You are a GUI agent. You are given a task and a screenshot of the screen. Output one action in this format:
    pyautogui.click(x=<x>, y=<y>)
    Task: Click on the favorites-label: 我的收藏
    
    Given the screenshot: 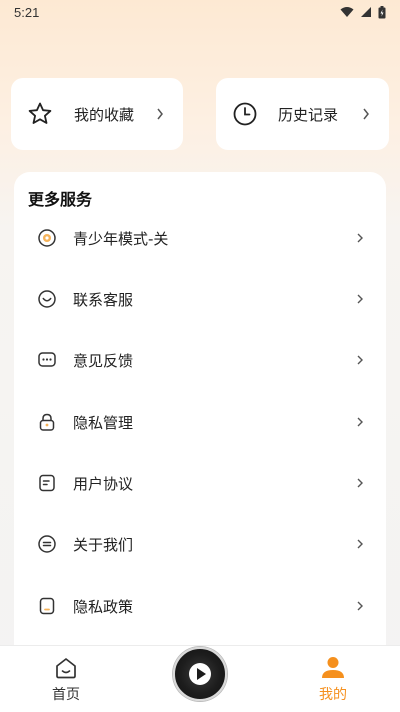 What is the action you would take?
    pyautogui.click(x=104, y=114)
    